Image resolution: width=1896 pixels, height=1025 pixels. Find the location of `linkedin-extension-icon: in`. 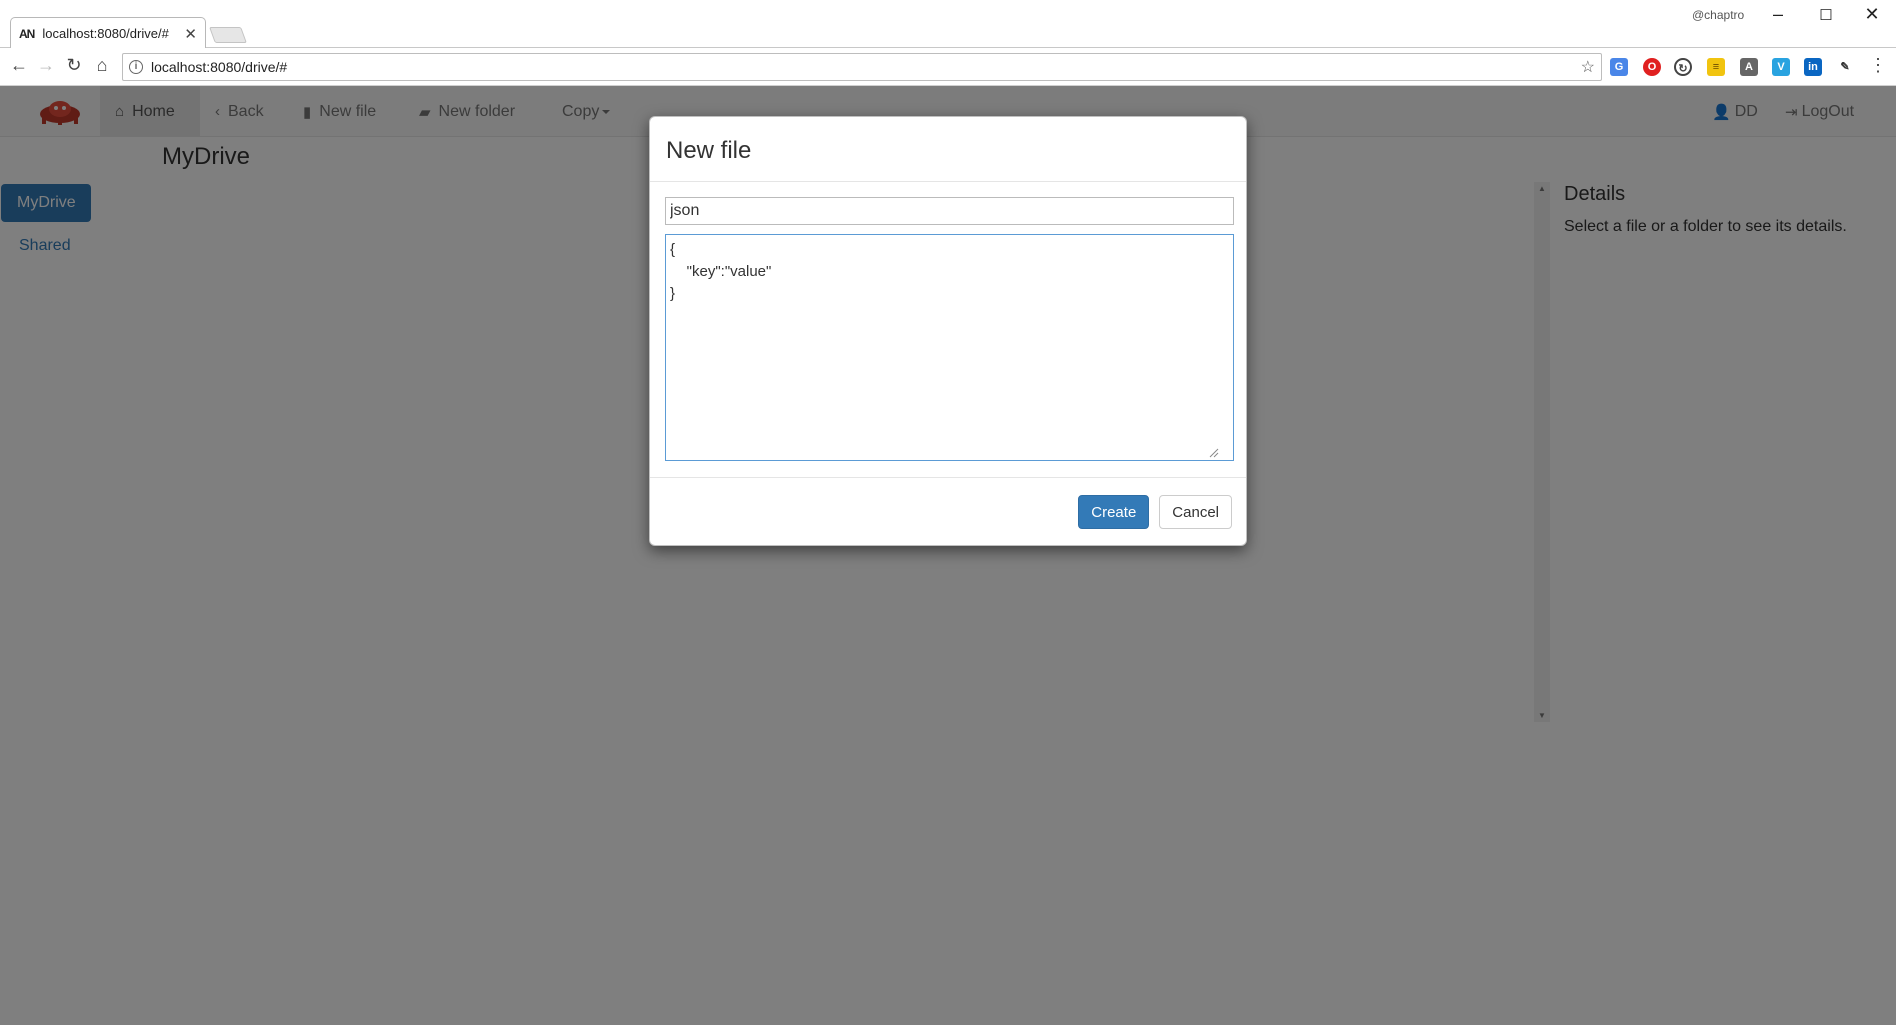

linkedin-extension-icon: in is located at coordinates (1813, 67).